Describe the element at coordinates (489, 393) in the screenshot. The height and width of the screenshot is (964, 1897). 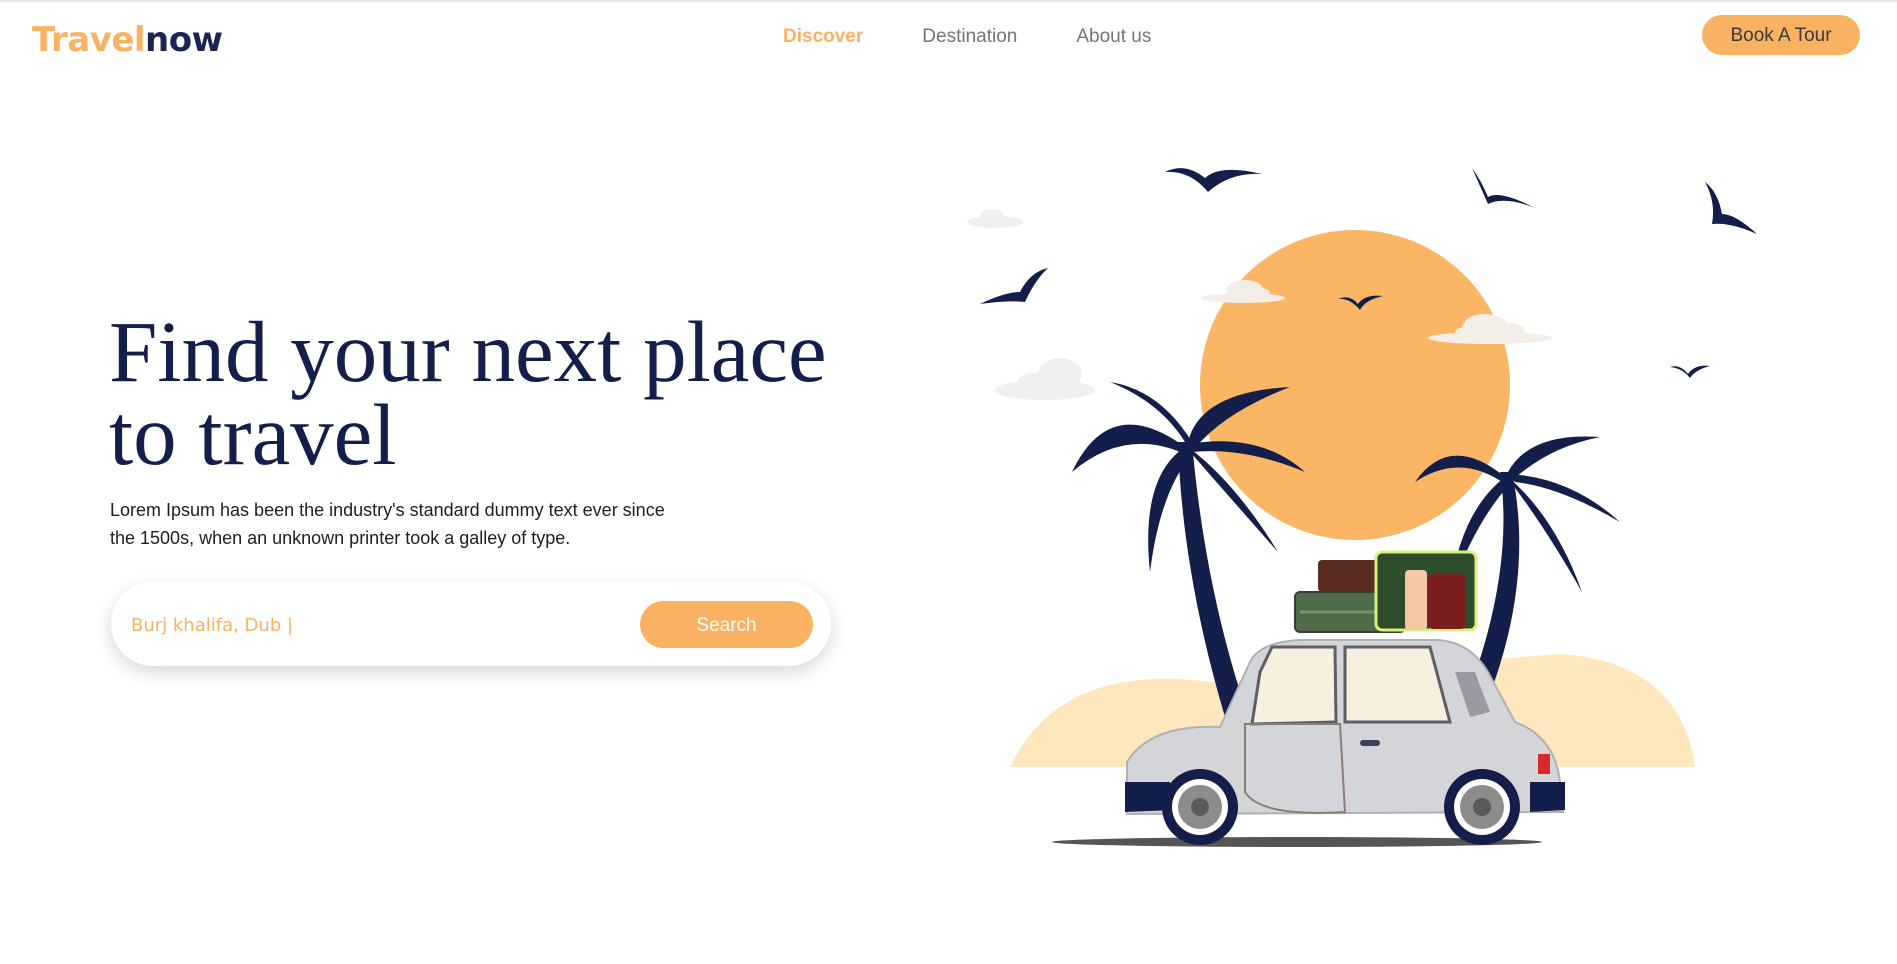
I see `hero-title: Find your next place to travel` at that location.